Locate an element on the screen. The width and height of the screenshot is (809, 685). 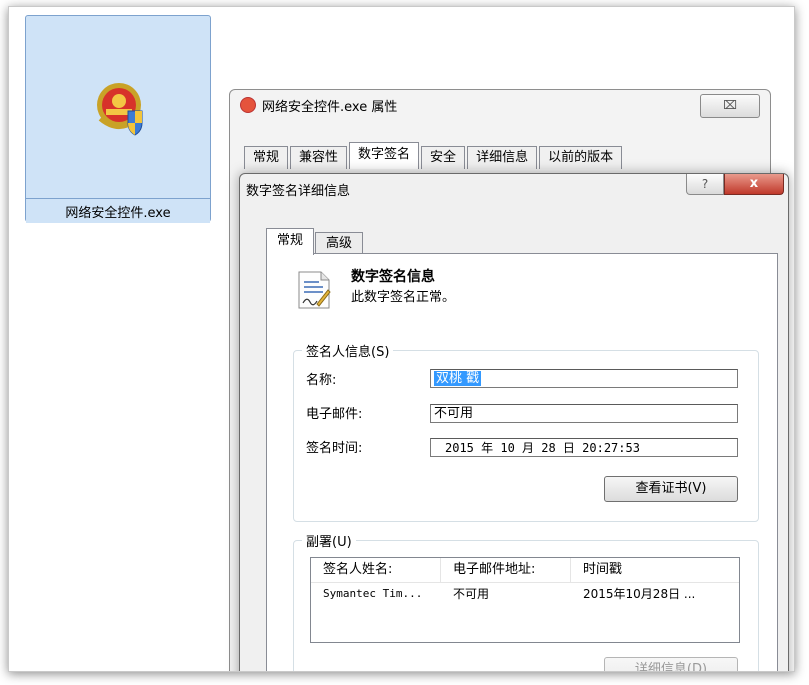
list-header: 签名人姓名: 电子邮件地址: 时间戳 is located at coordinates (525, 570).